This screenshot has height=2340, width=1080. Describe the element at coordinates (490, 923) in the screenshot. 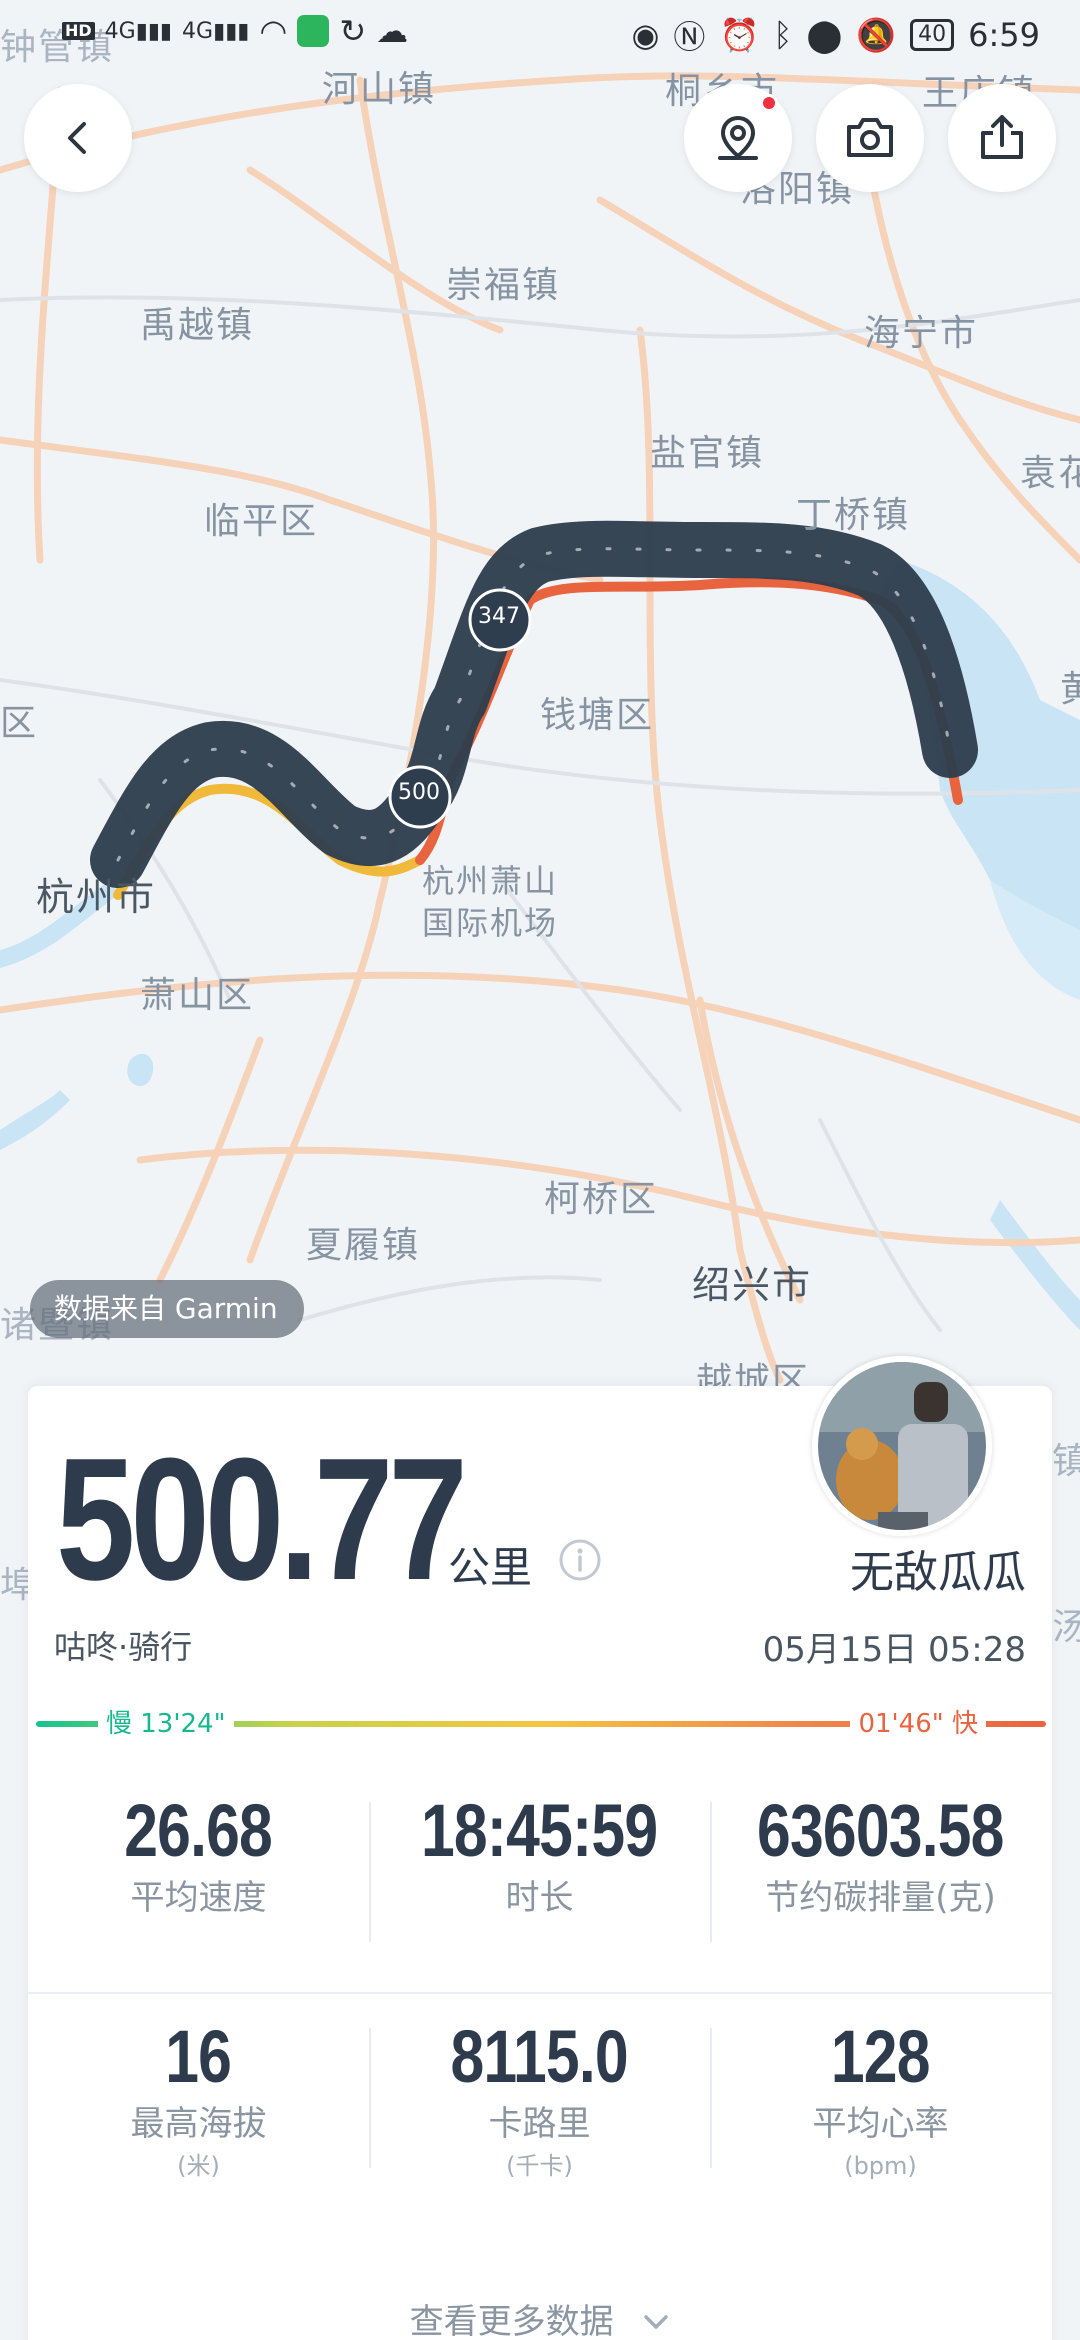

I see `map-label: 国际机场` at that location.